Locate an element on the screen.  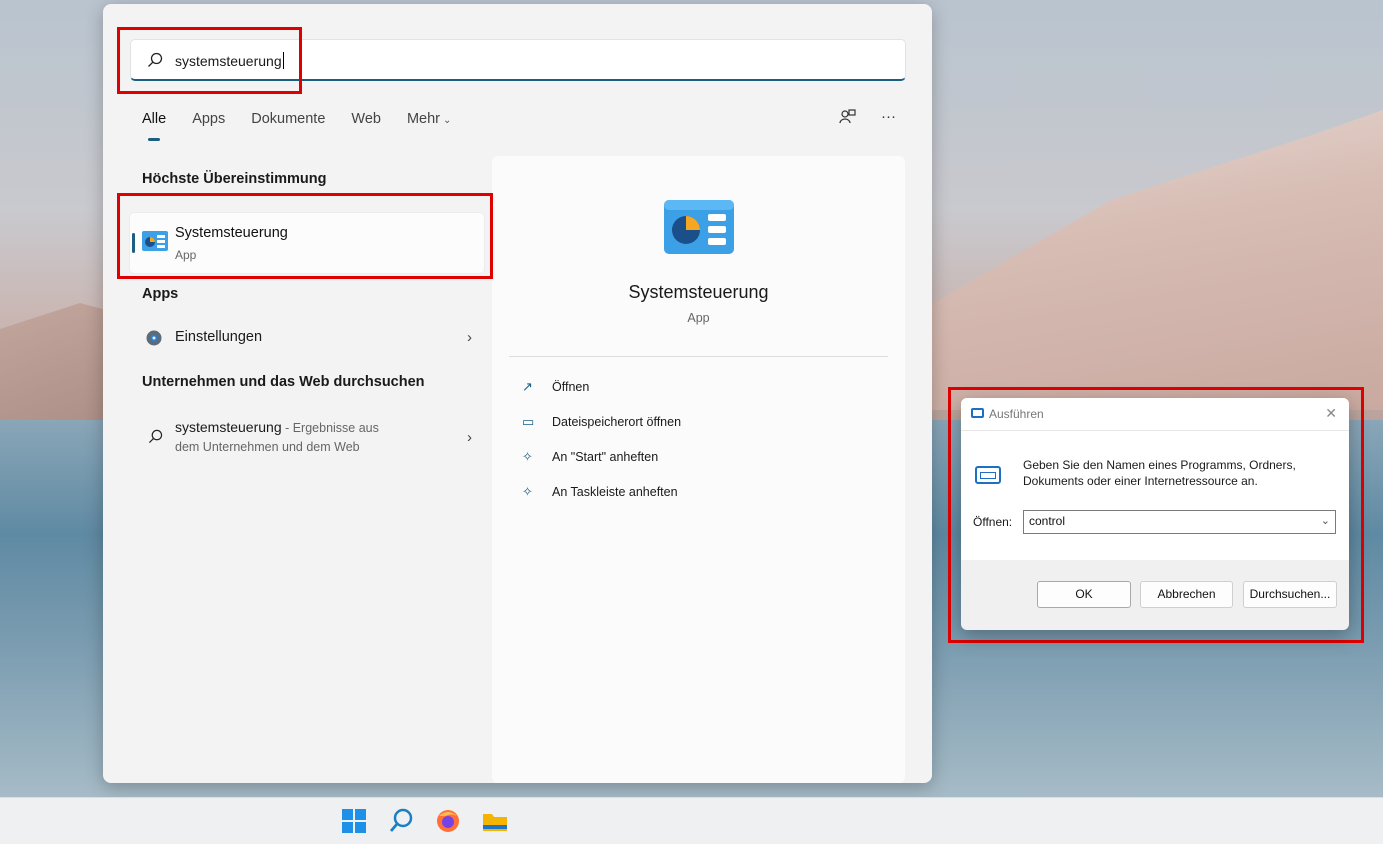
tab-mehr: Mehr ⌄ is located at coordinates (429, 126).